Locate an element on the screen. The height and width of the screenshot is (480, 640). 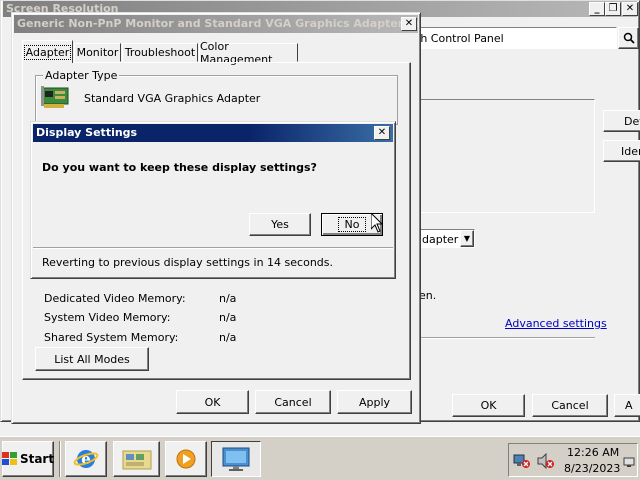
tab-adapter: Adapter is located at coordinates (47, 51).